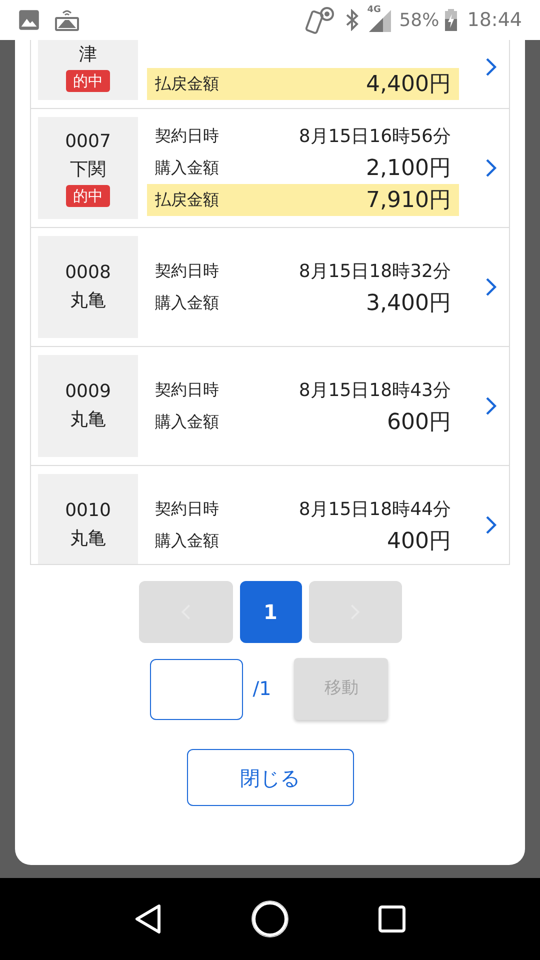 The width and height of the screenshot is (540, 960). What do you see at coordinates (352, 20) in the screenshot?
I see `bluetooth-icon` at bounding box center [352, 20].